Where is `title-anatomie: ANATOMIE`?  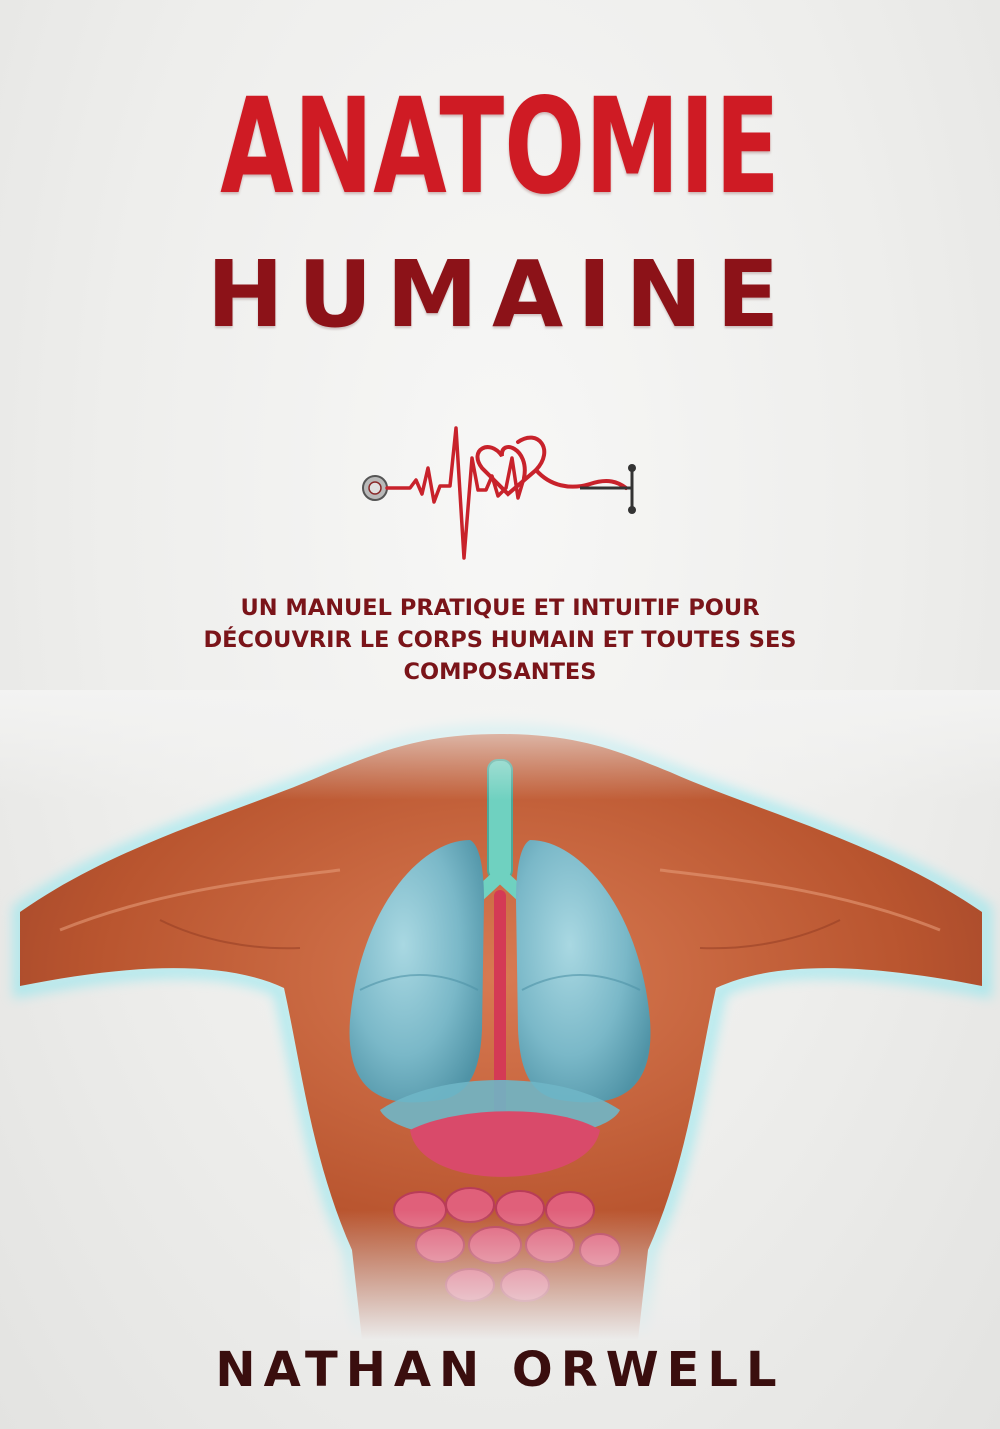 title-anatomie: ANATOMIE is located at coordinates (500, 147).